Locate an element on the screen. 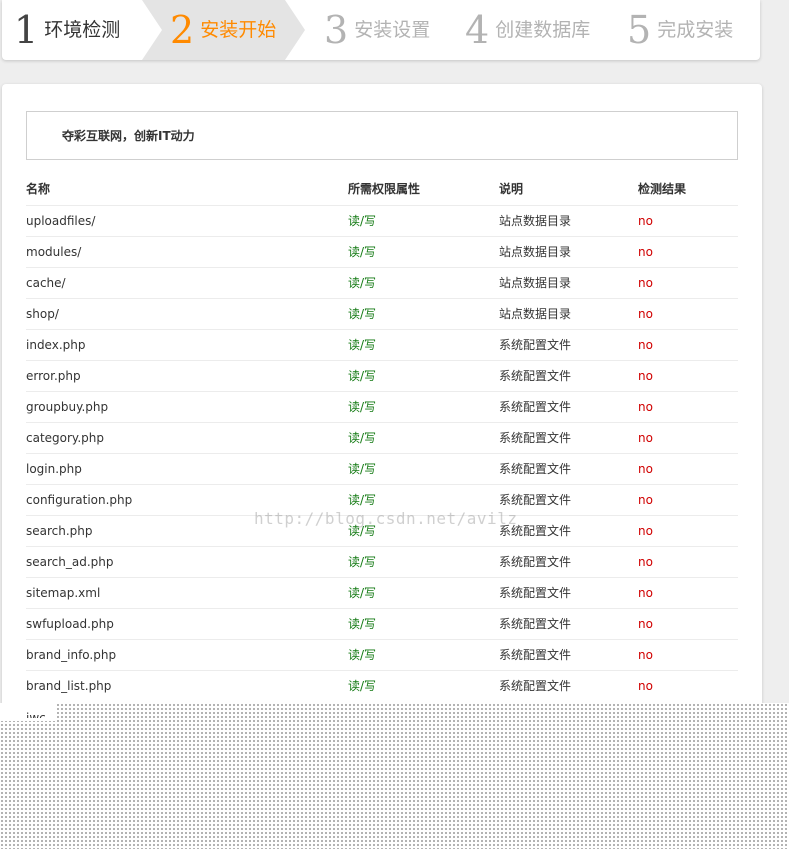  step-4-create-database: 4 创建数据库 is located at coordinates (527, 30).